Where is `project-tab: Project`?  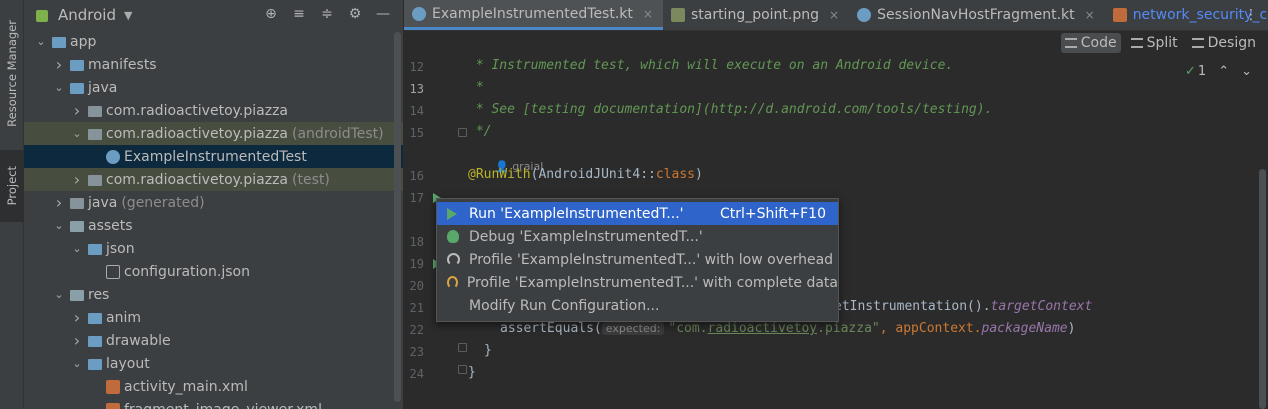
project-tab: Project is located at coordinates (12, 186).